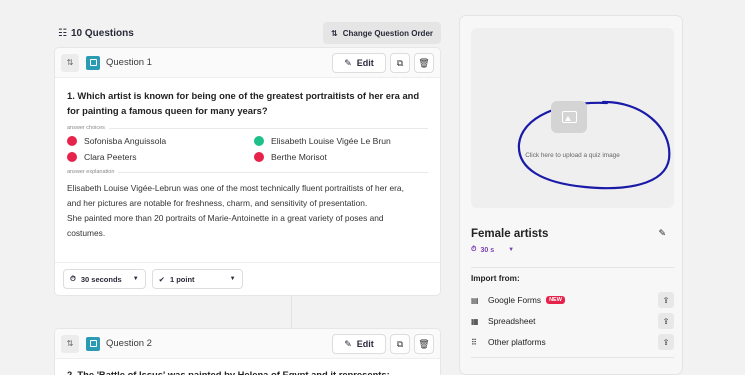 The image size is (745, 375). Describe the element at coordinates (182, 279) in the screenshot. I see `points-select-value: 1 point` at that location.